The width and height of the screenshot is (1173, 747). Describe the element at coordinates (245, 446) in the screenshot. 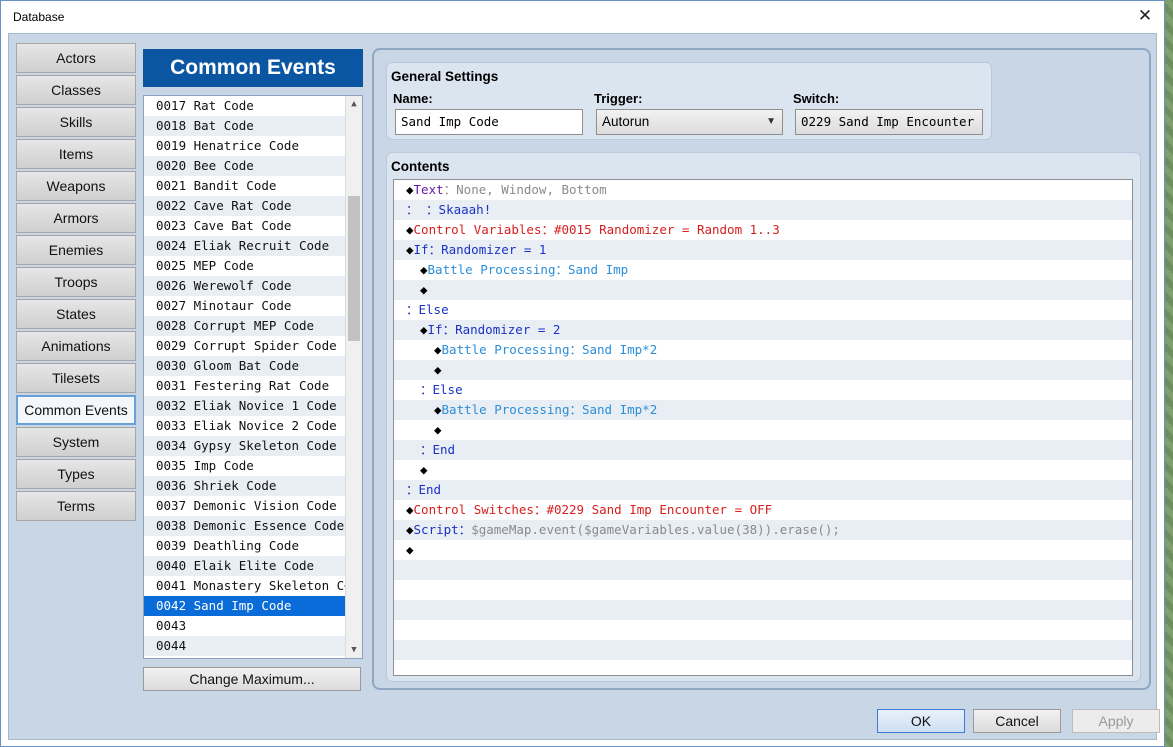

I see `list-item: 0034 Gypsy Skeleton Code` at that location.